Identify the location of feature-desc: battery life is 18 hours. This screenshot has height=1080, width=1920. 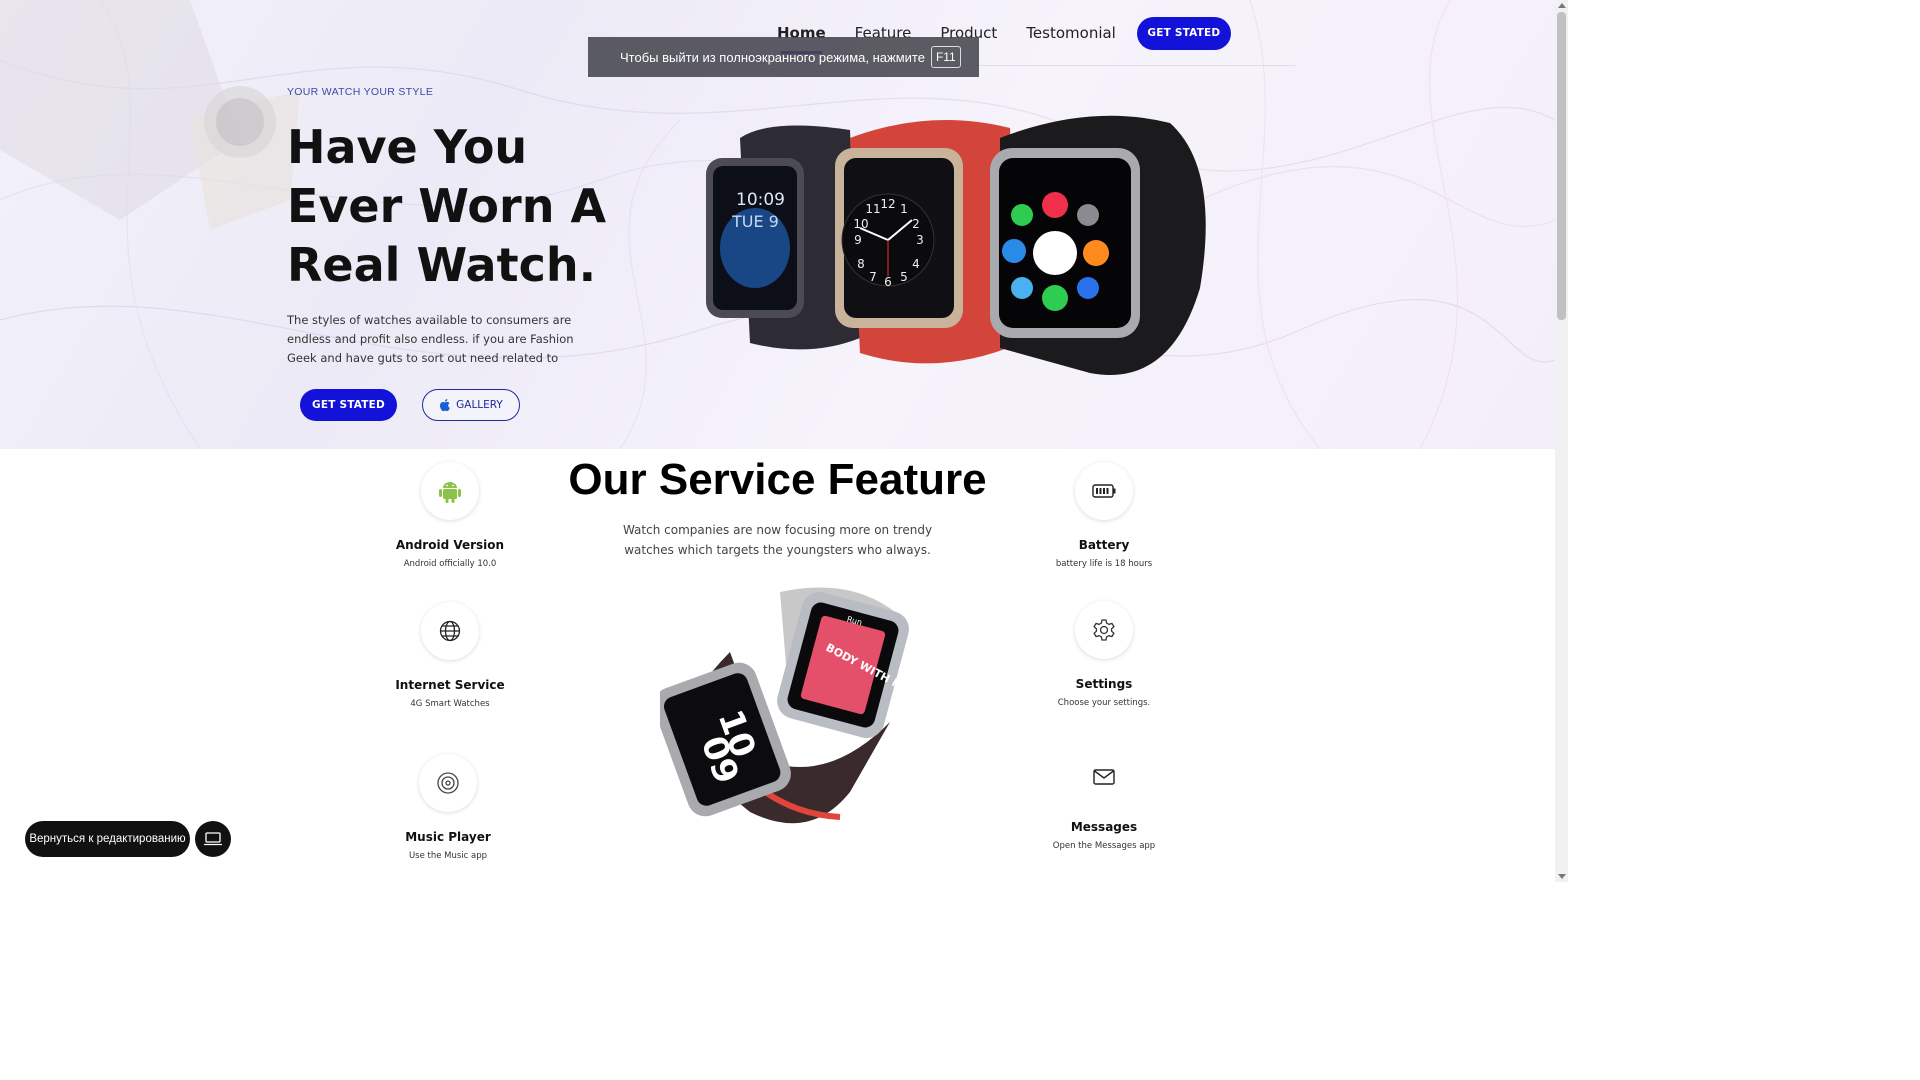
(1104, 564).